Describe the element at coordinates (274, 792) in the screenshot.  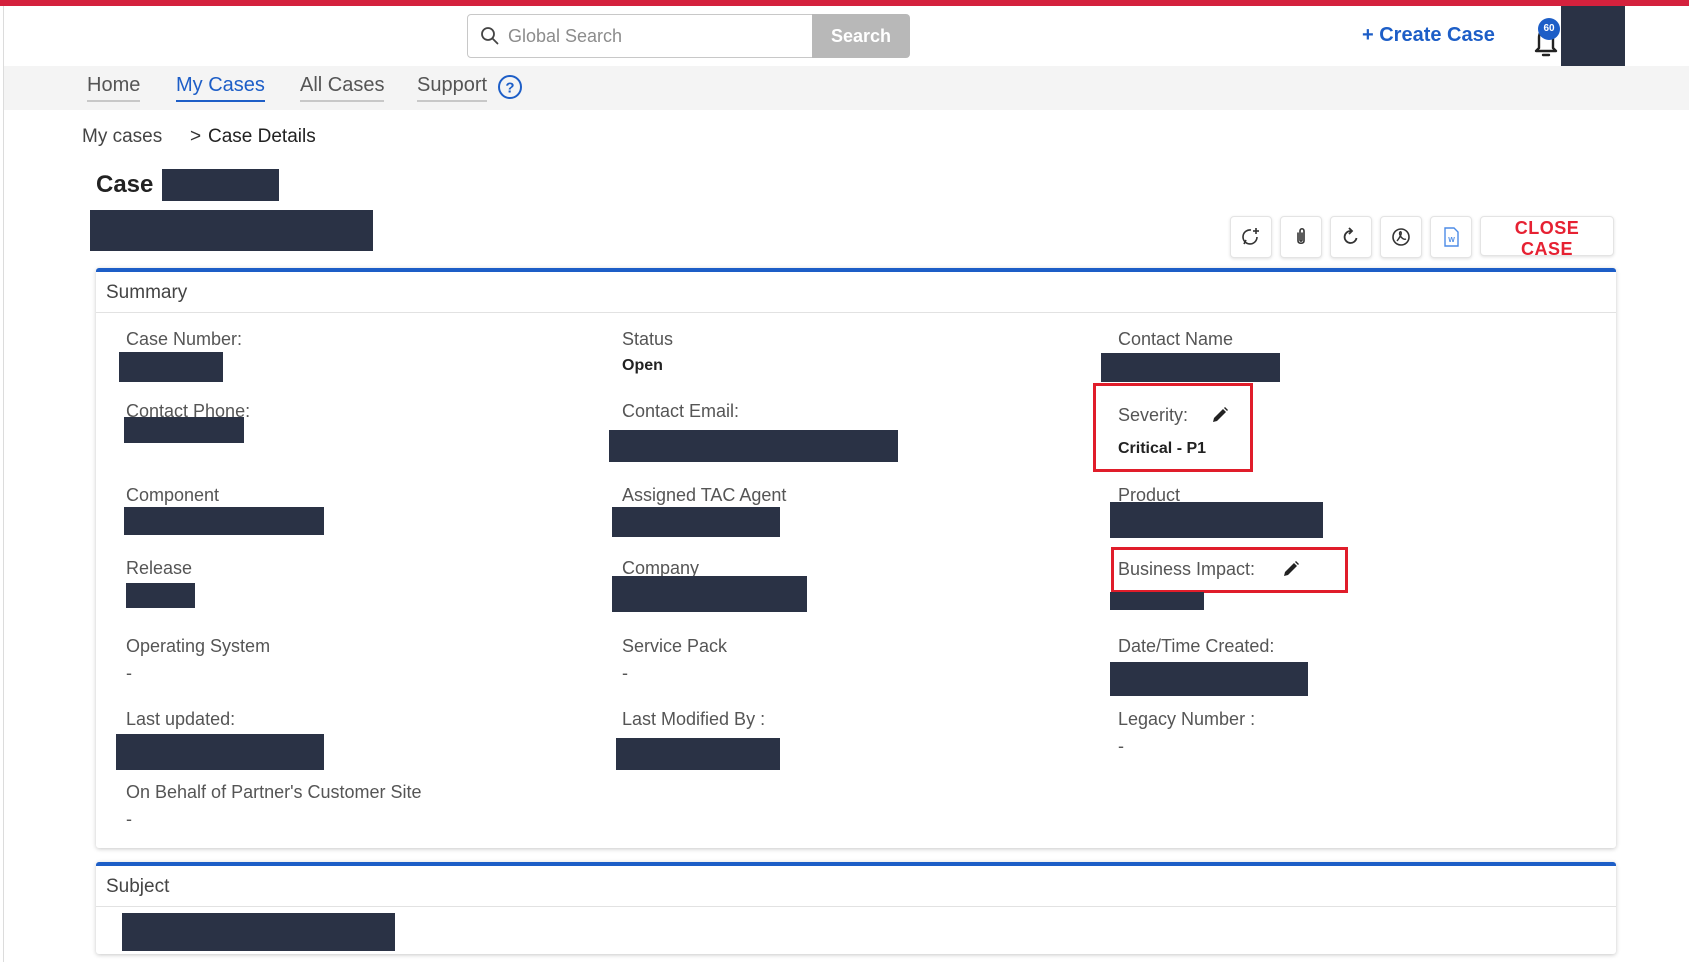
I see `on-behalf-label: On Behalf of Partner's Customer Site` at that location.